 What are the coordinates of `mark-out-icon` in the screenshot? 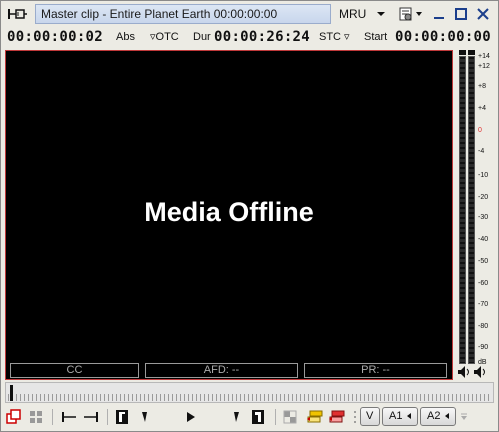 It's located at (258, 417).